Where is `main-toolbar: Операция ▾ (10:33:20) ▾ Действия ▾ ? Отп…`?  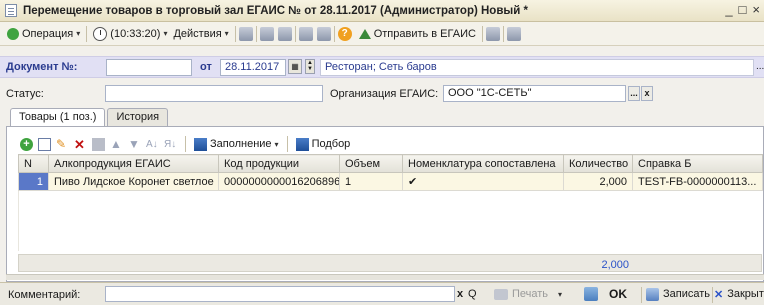
main-toolbar: Операция ▾ (10:33:20) ▾ Действия ▾ ? Отп… is located at coordinates (382, 34).